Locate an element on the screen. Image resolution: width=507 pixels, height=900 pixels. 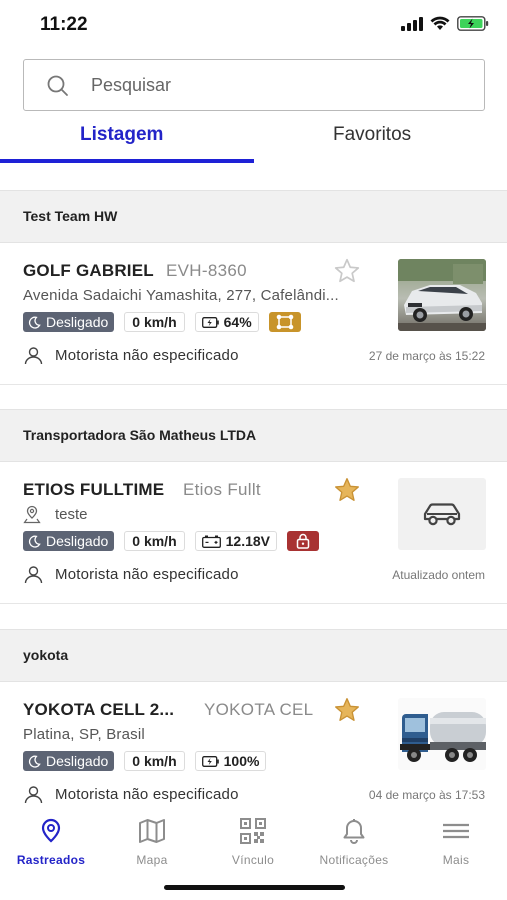
car-photo is located at coordinates (442, 295).